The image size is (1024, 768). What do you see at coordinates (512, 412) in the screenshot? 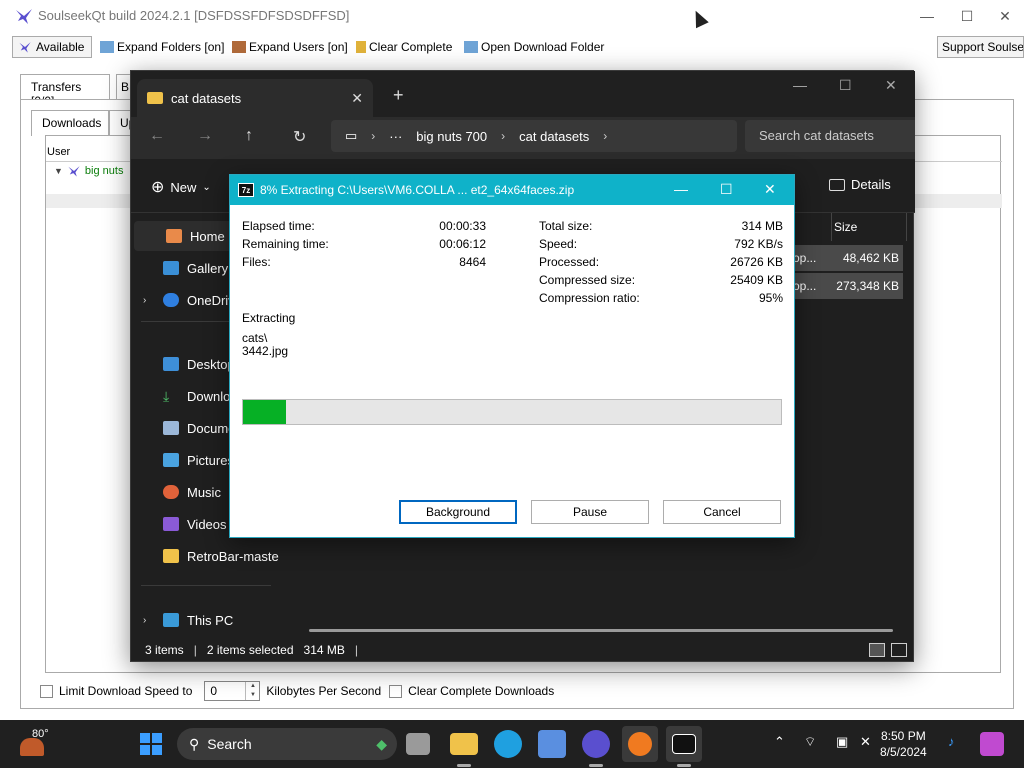
I see `extract-progress-bar` at bounding box center [512, 412].